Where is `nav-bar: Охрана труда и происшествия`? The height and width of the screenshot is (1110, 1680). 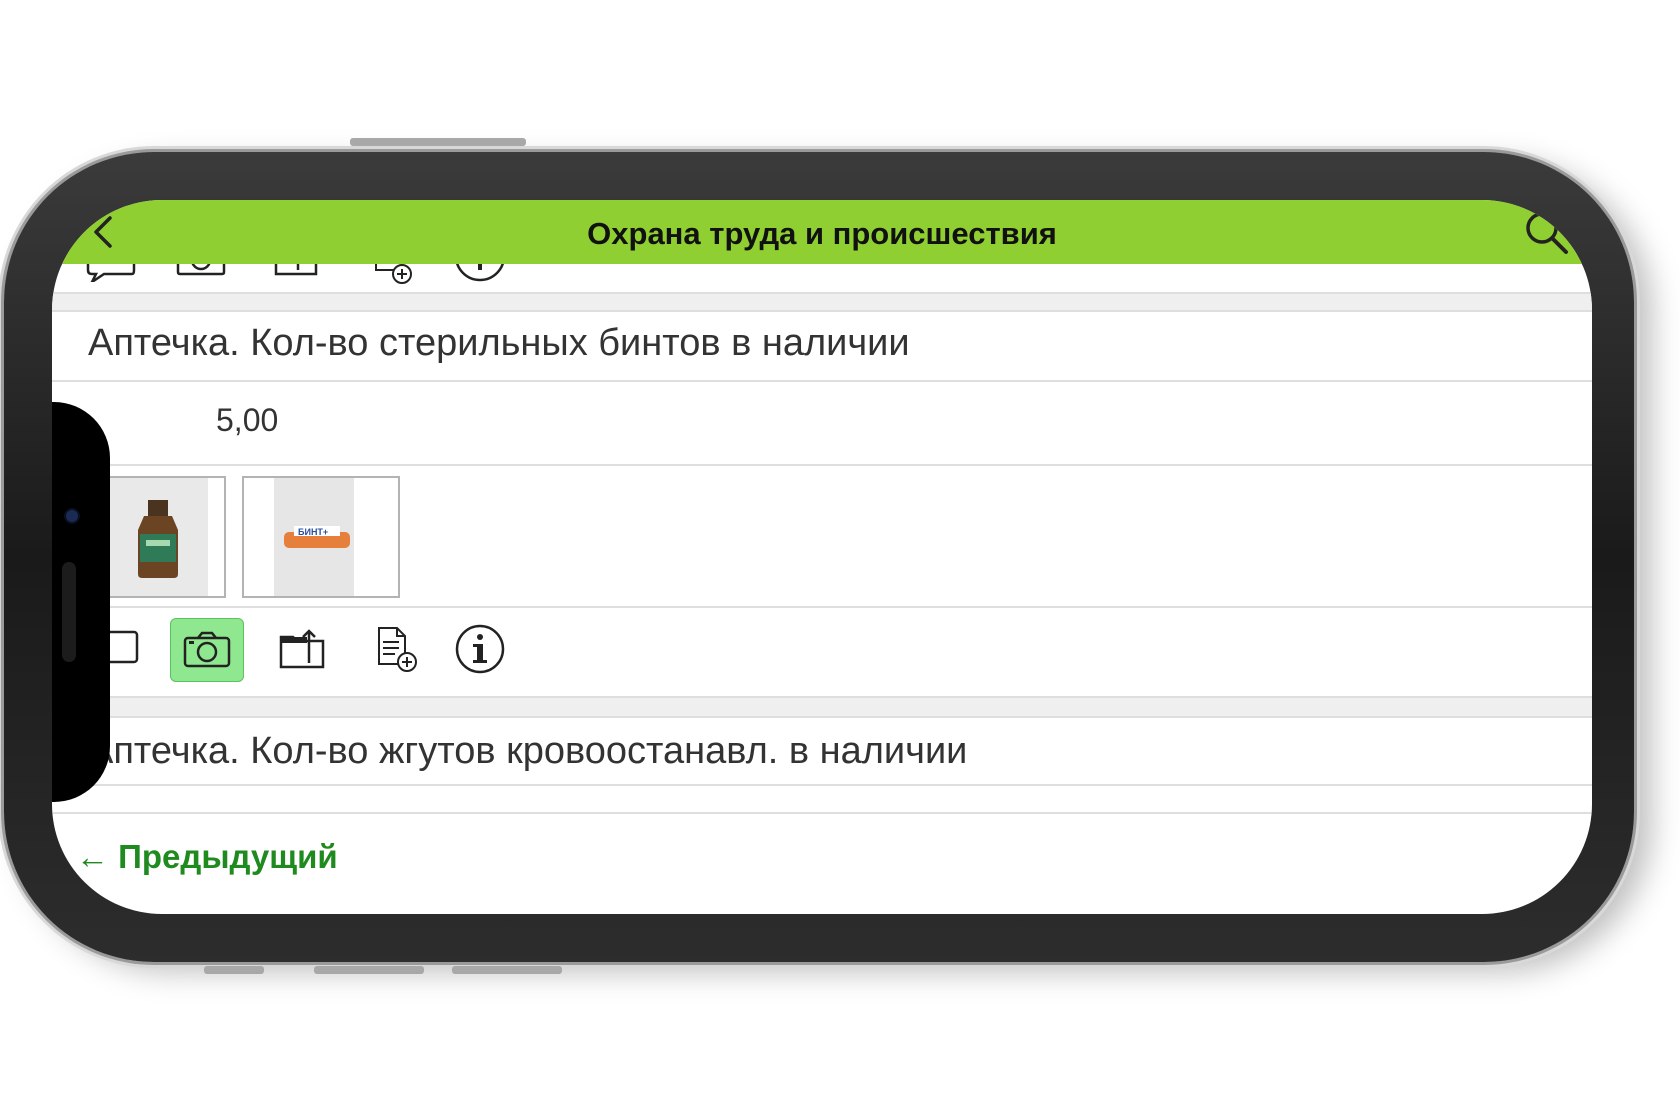 nav-bar: Охрана труда и происшествия is located at coordinates (822, 232).